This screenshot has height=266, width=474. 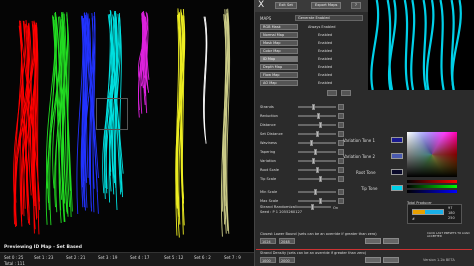 I want to click on param-label: Variation, so click(x=268, y=161).